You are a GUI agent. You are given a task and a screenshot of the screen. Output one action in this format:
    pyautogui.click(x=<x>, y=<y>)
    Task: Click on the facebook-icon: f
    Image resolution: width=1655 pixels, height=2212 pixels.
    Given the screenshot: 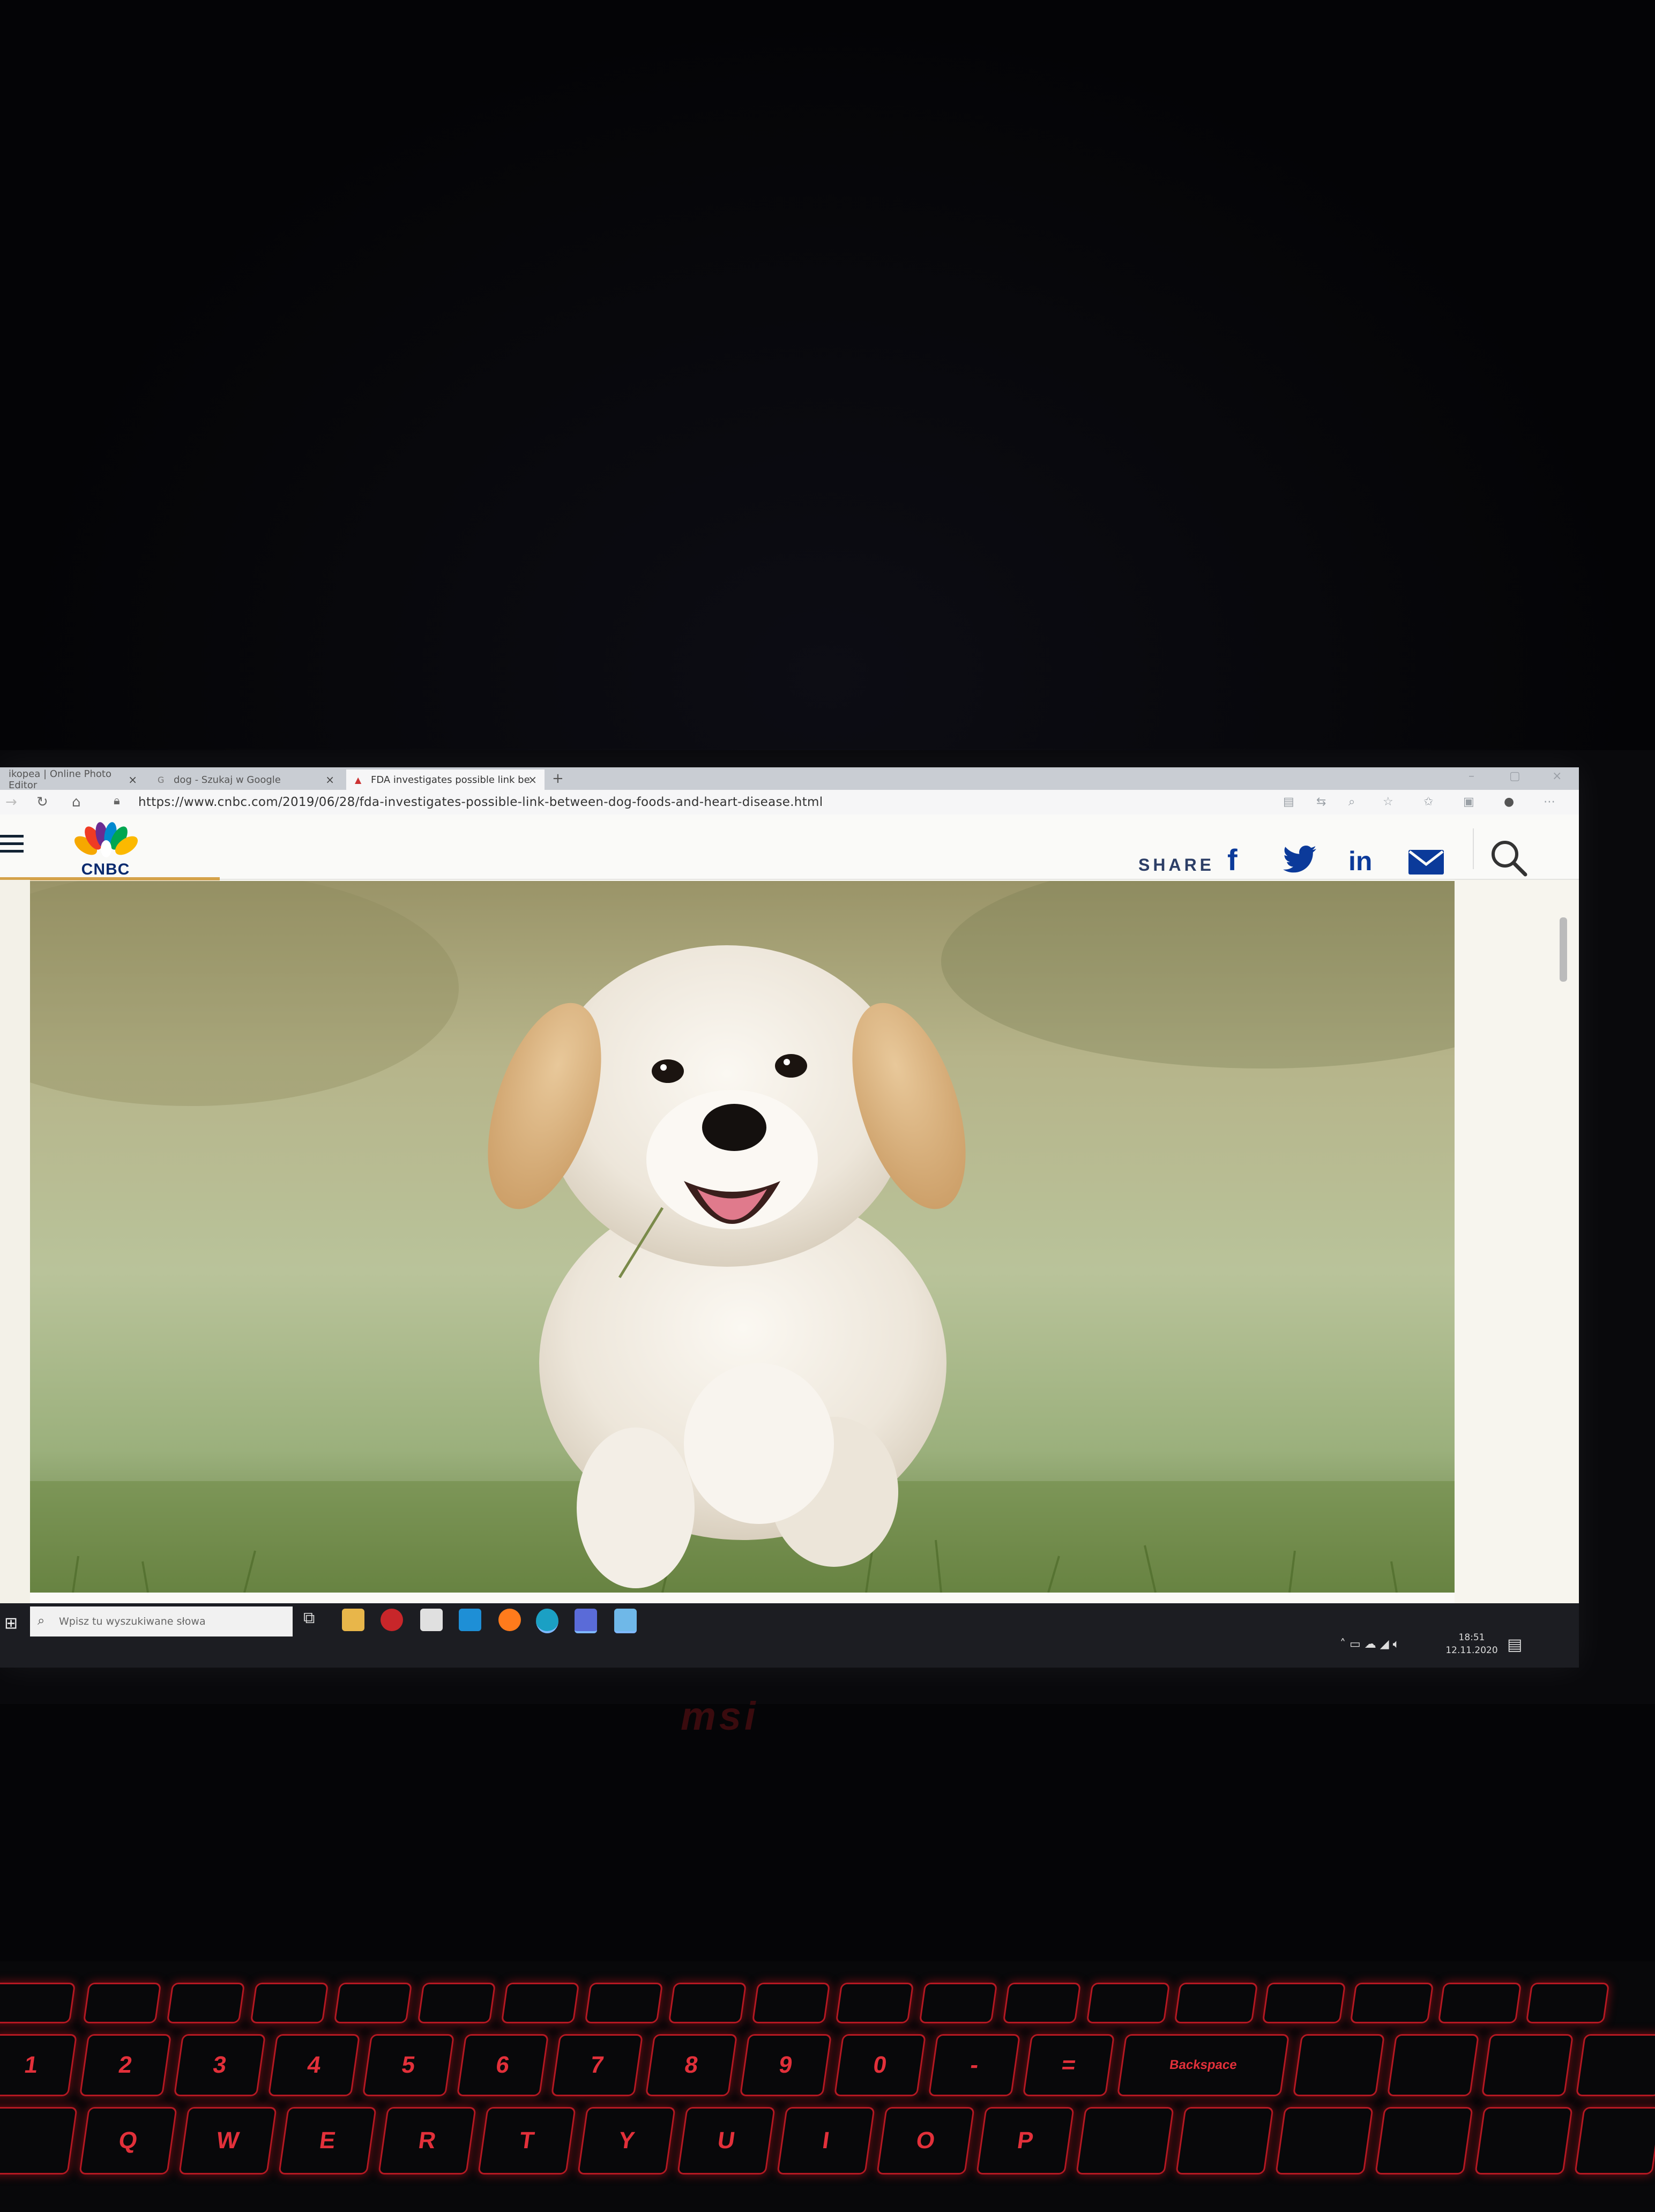 What is the action you would take?
    pyautogui.click(x=1232, y=859)
    